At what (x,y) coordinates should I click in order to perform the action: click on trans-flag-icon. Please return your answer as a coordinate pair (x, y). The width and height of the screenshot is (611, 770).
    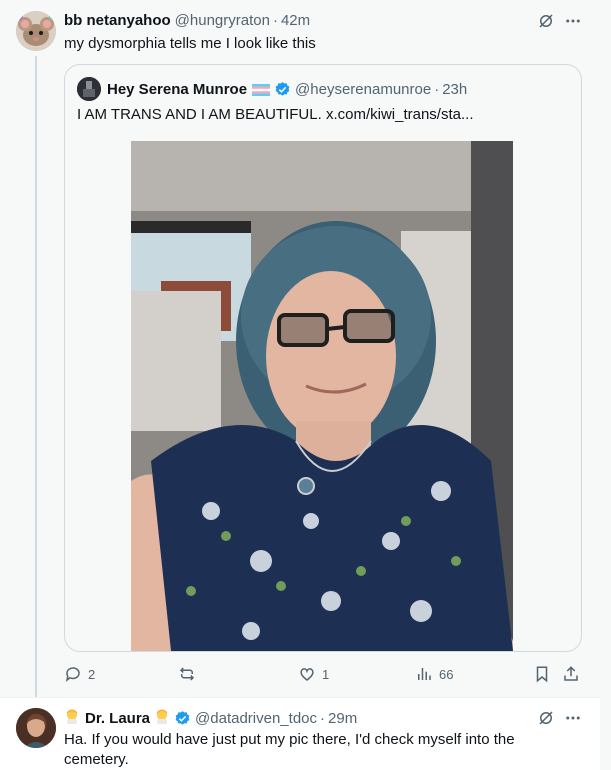
    Looking at the image, I should click on (261, 89).